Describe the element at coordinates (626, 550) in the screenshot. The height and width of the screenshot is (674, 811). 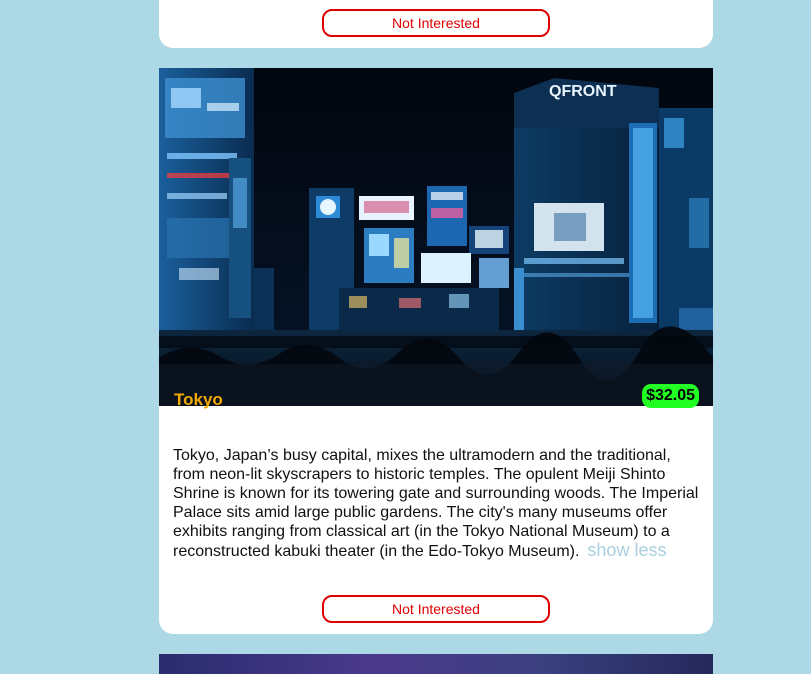
I see `show-less-link: show less` at that location.